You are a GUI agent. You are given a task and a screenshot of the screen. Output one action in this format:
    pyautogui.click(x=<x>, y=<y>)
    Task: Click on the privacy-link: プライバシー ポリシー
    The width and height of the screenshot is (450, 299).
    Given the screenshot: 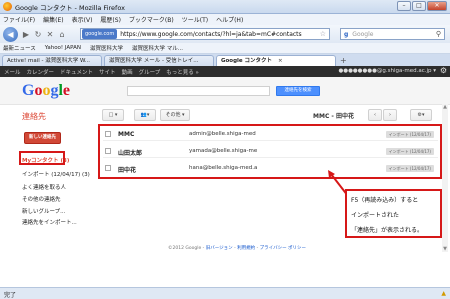 What is the action you would take?
    pyautogui.click(x=283, y=248)
    